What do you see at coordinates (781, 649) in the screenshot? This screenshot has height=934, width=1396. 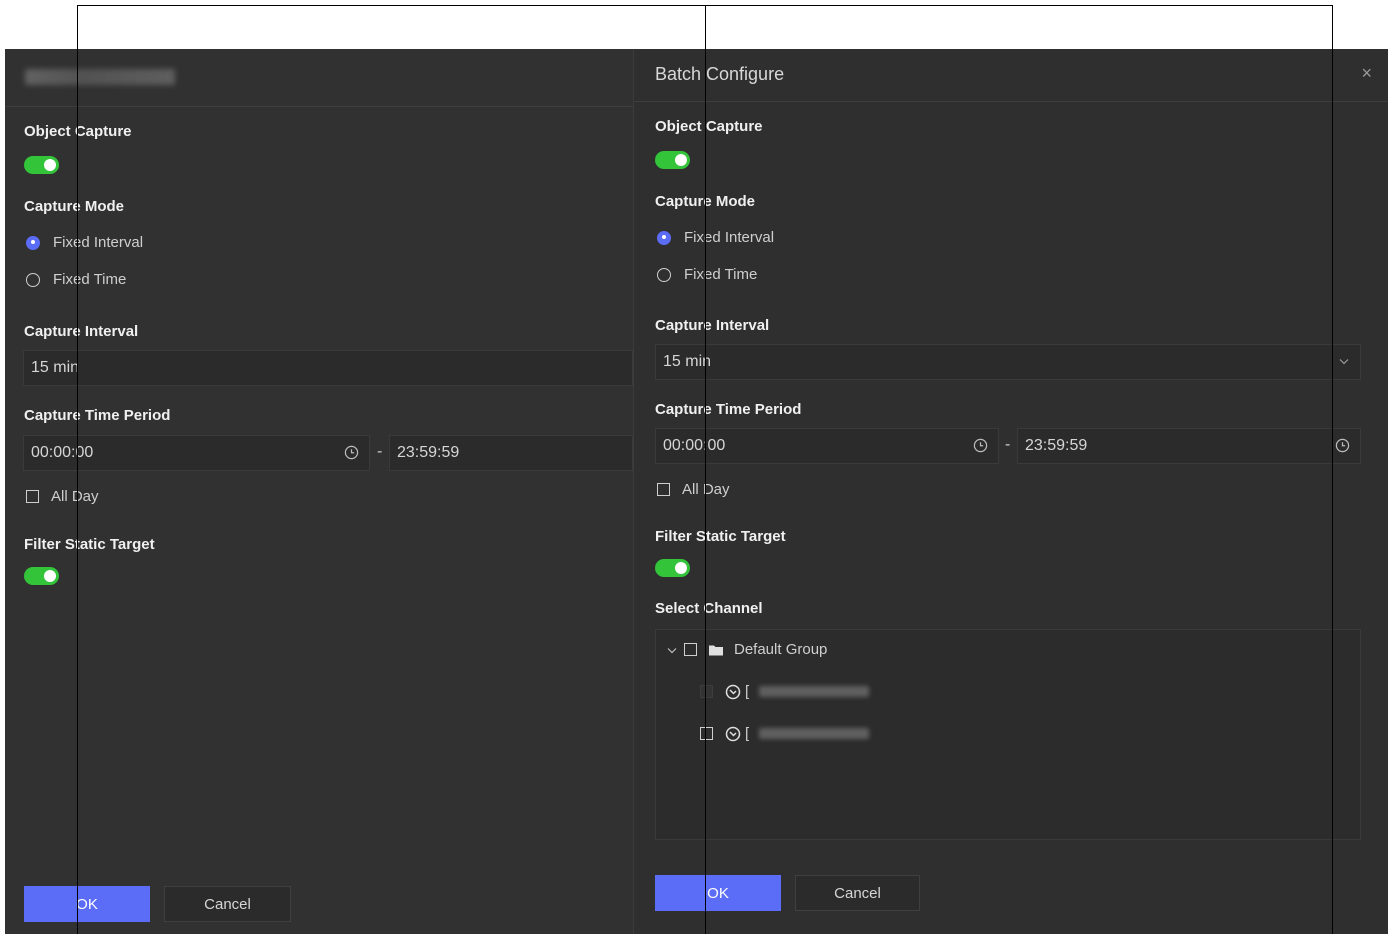 I see `group-name-label: Default Group` at bounding box center [781, 649].